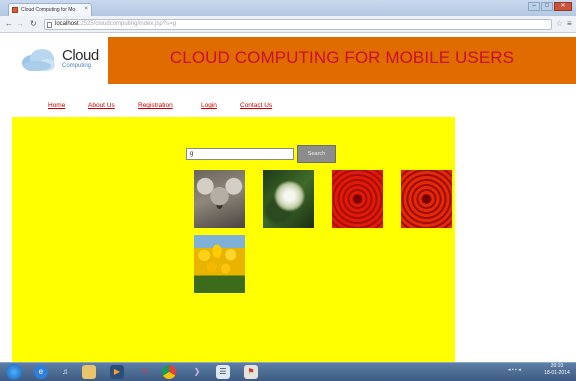 This screenshot has width=576, height=381. I want to click on system-tray: ◂ ▪ ▪ ◂, so click(514, 370).